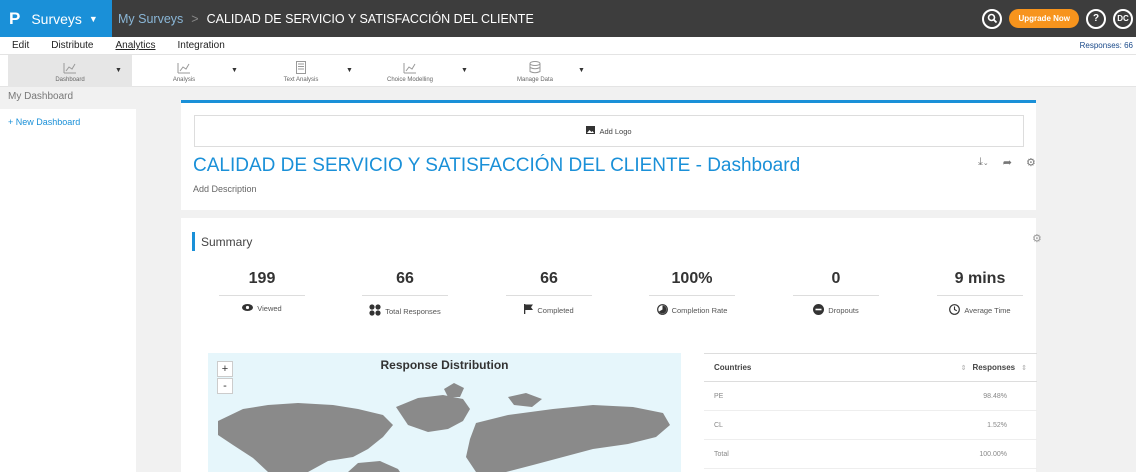 Image resolution: width=1136 pixels, height=472 pixels. I want to click on upgrade-now-button: Upgrade Now, so click(1044, 18).